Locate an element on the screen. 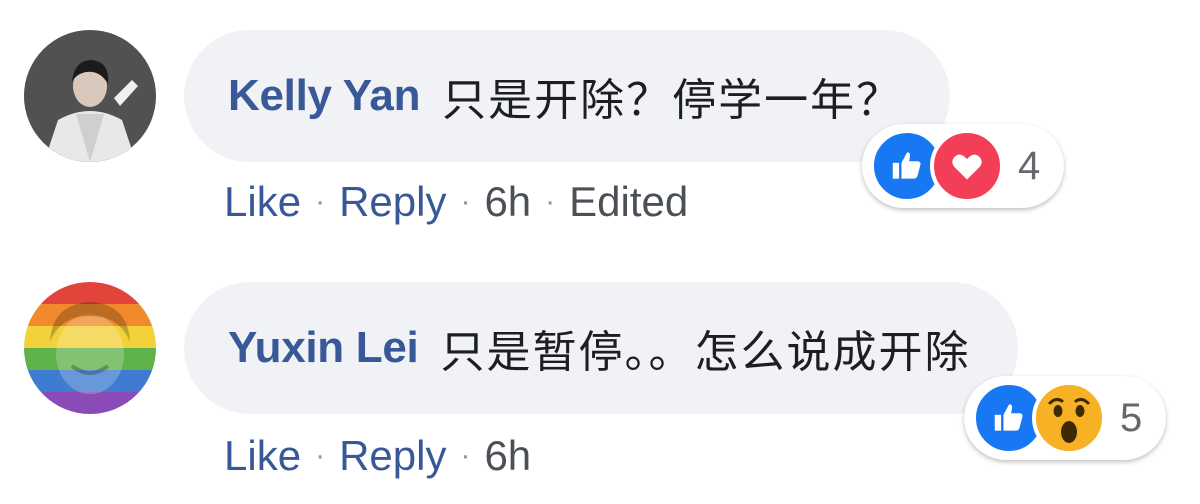 This screenshot has width=1200, height=504. reaction-count: 5 is located at coordinates (1131, 417).